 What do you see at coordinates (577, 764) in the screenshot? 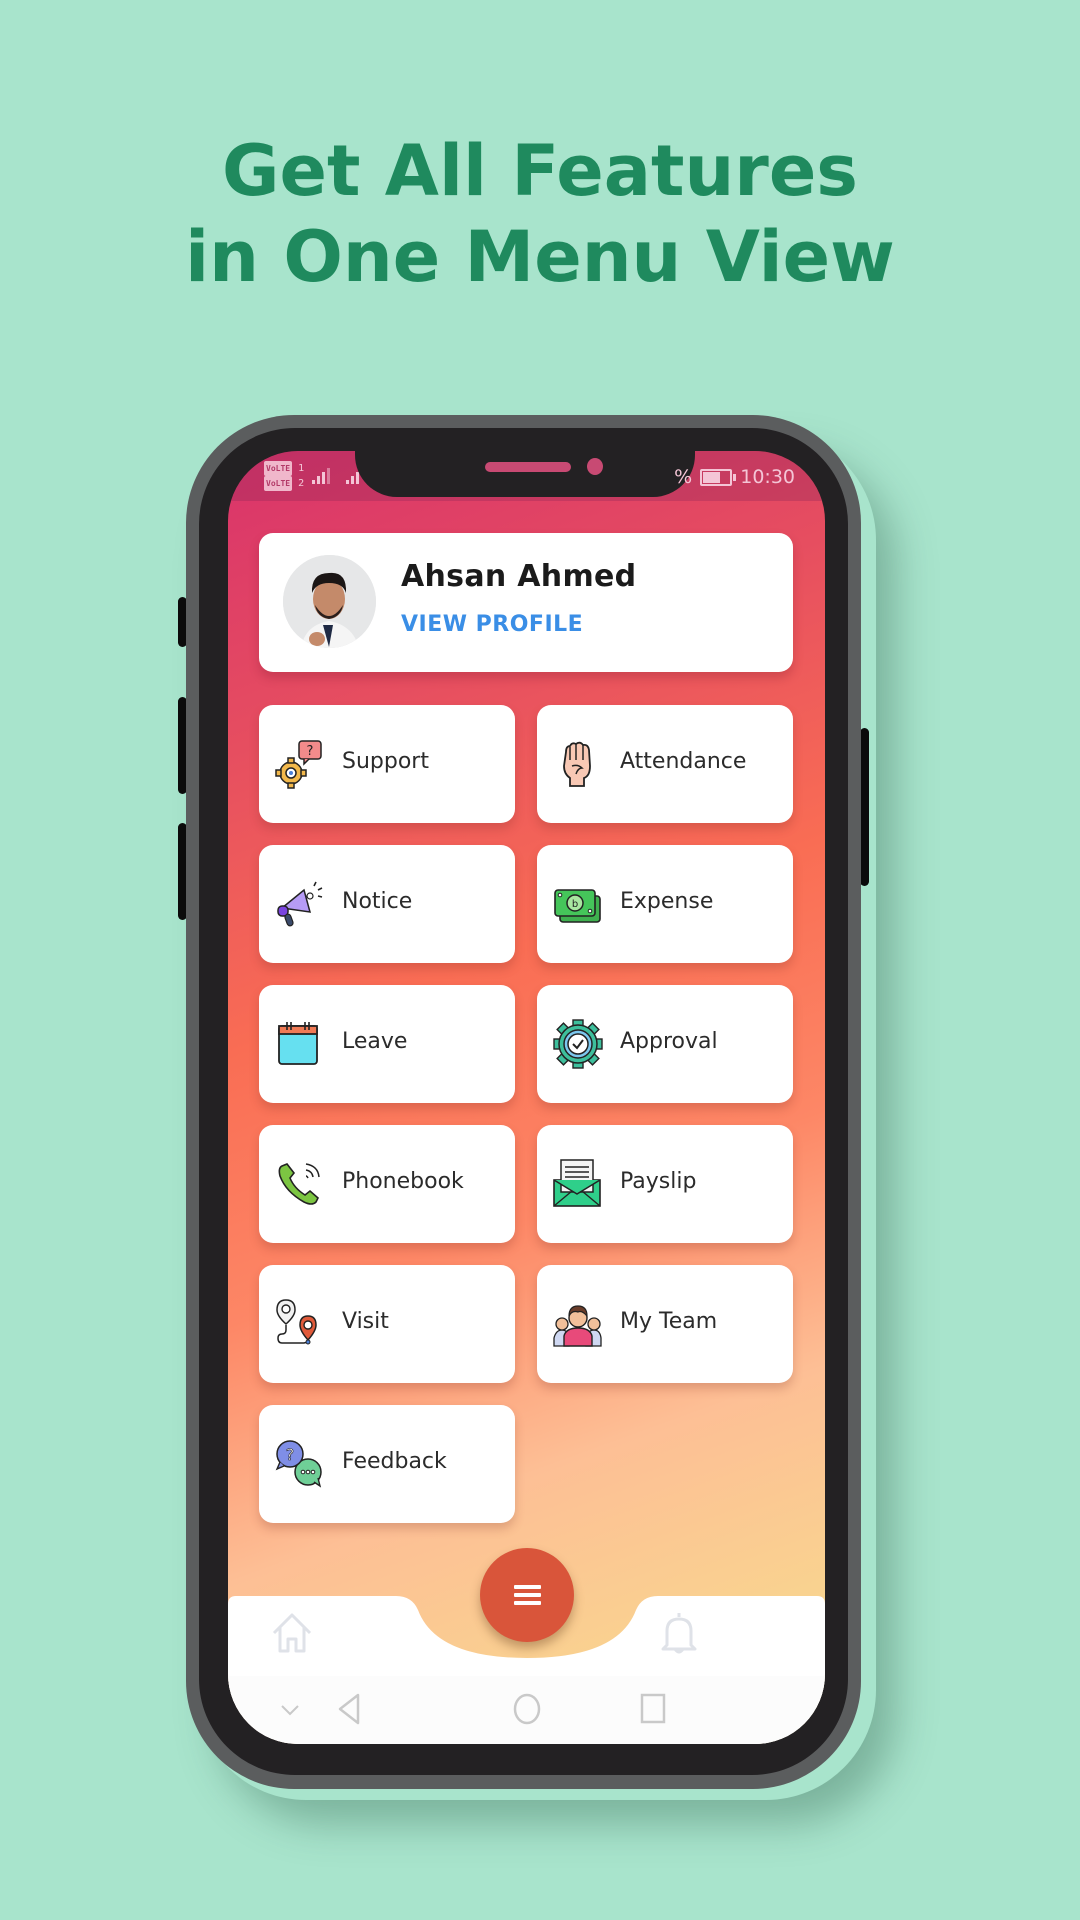
I see `raised-fist-icon` at bounding box center [577, 764].